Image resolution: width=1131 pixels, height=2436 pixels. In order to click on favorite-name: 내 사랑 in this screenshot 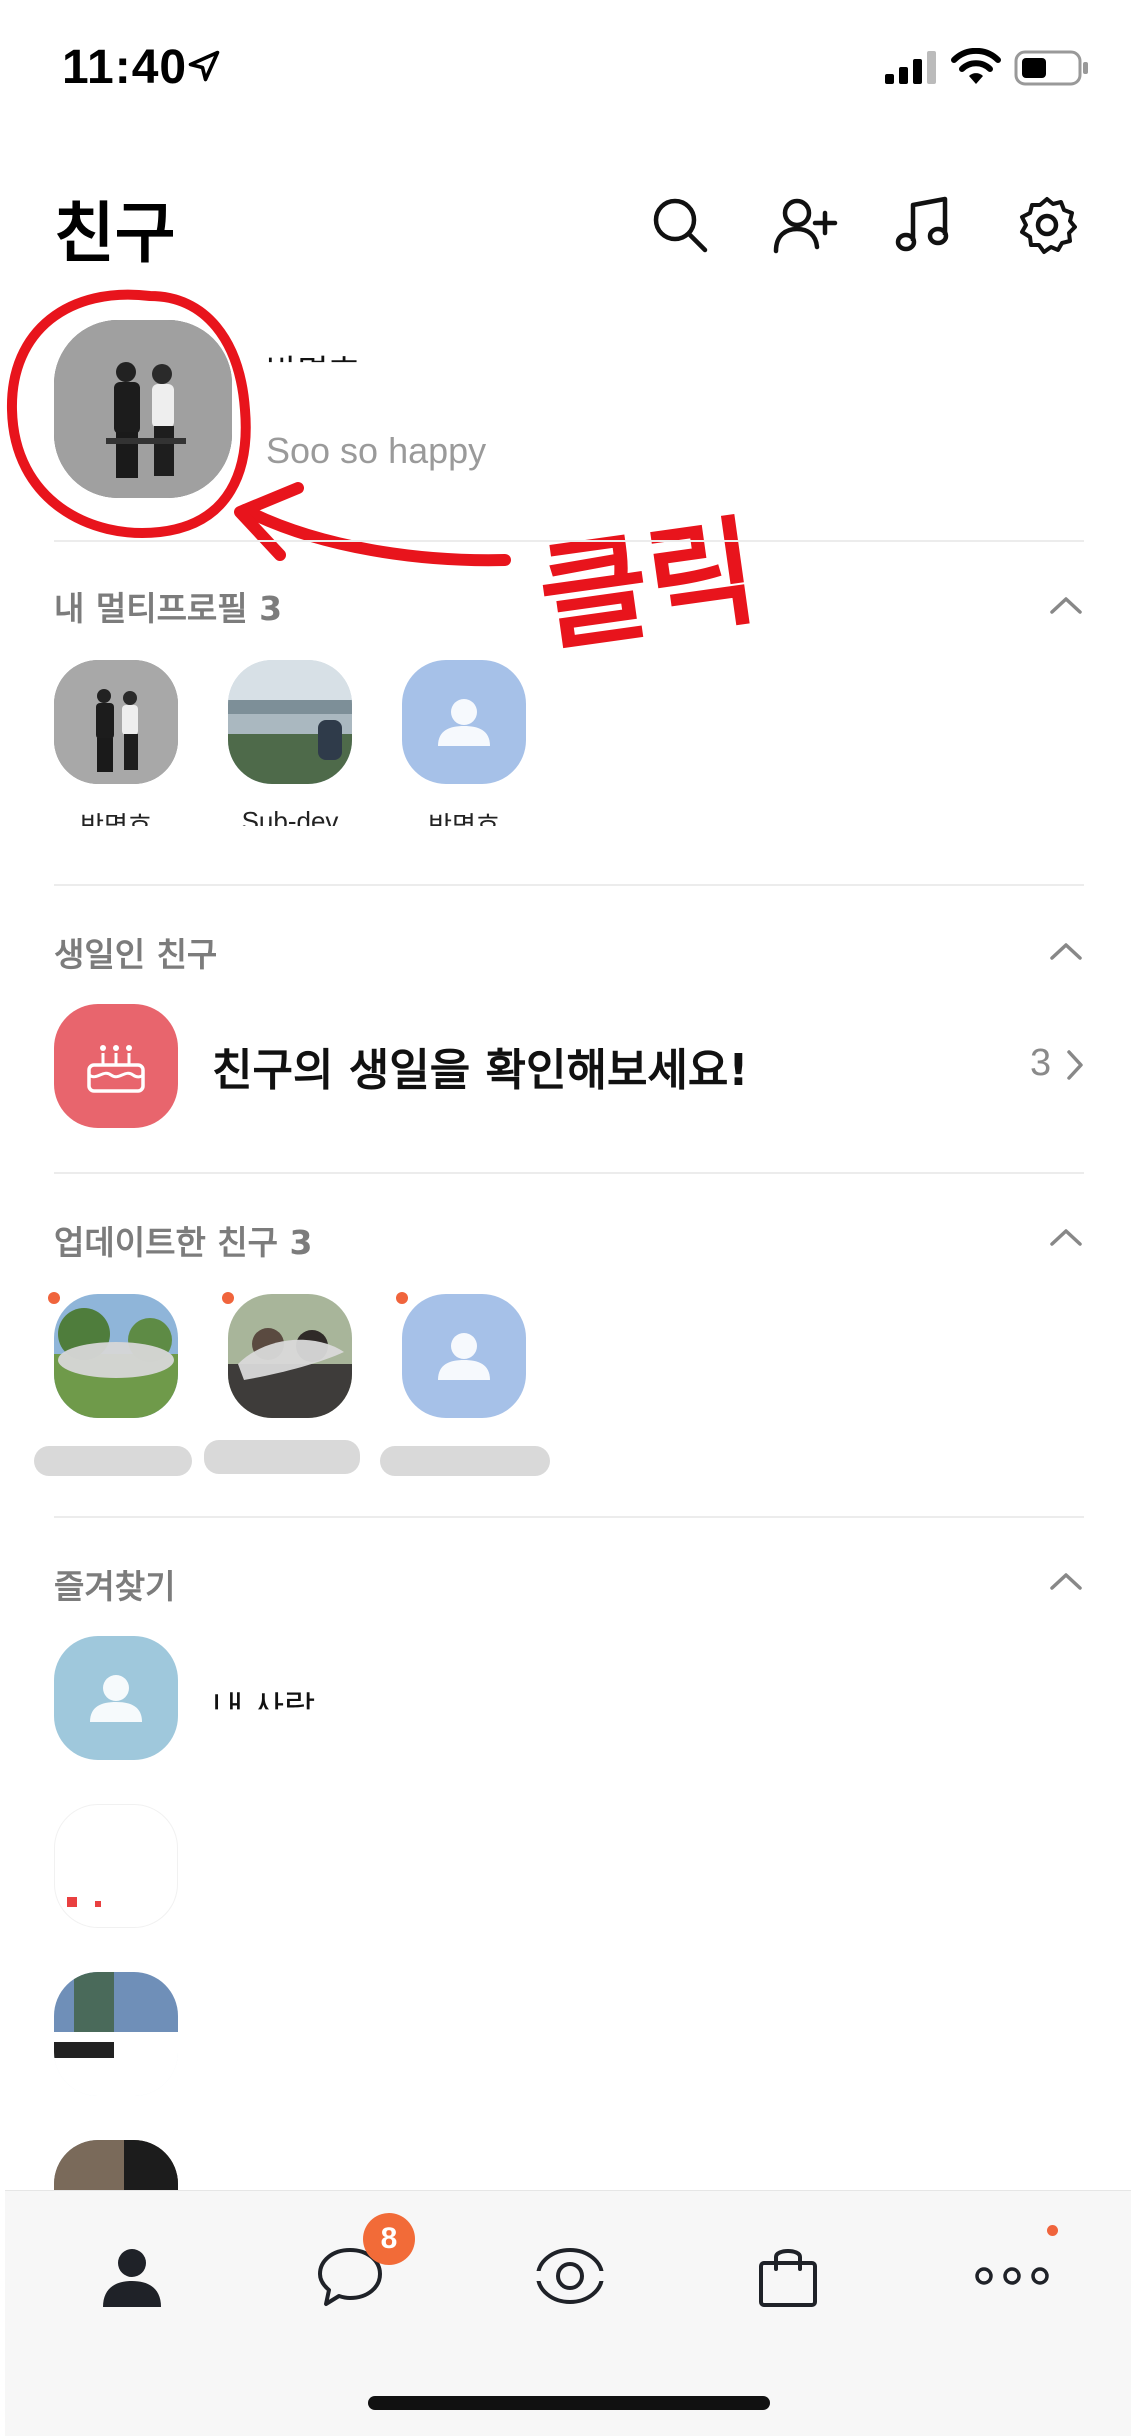, I will do `click(263, 1700)`.